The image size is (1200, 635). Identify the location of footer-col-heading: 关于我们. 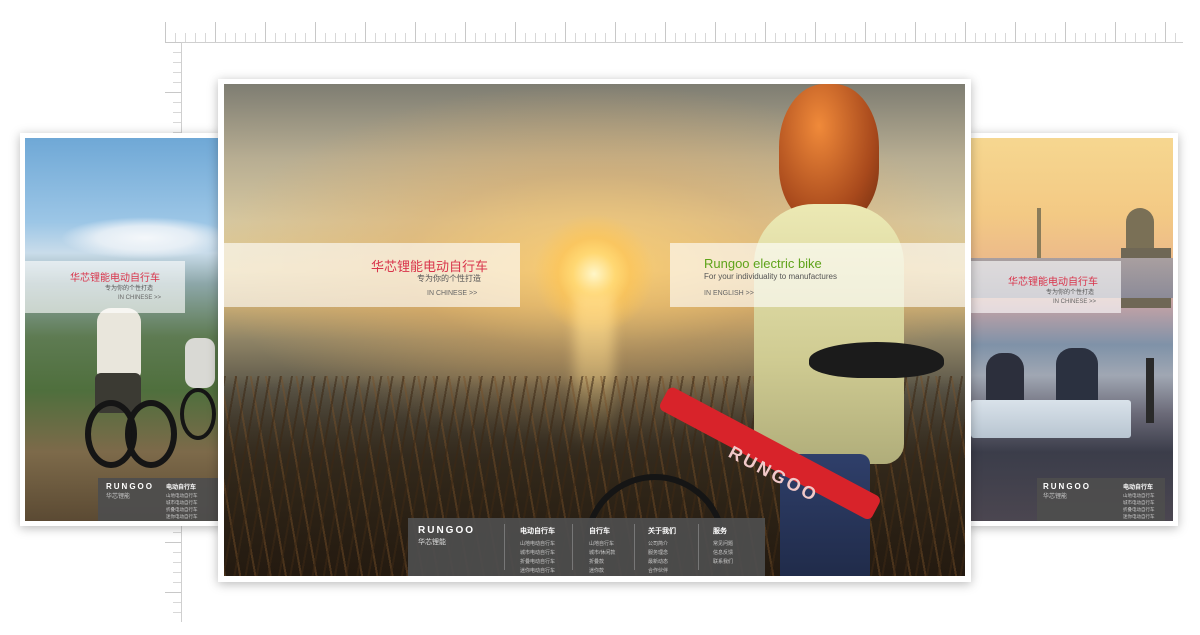
(662, 531).